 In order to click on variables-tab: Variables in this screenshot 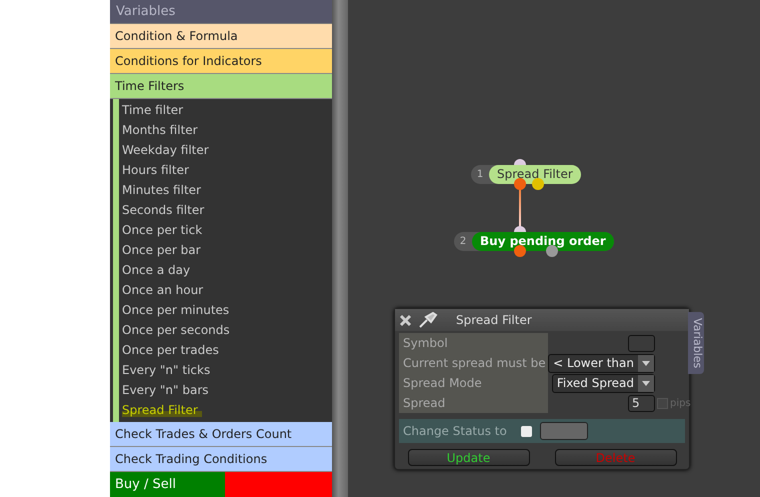, I will do `click(696, 343)`.